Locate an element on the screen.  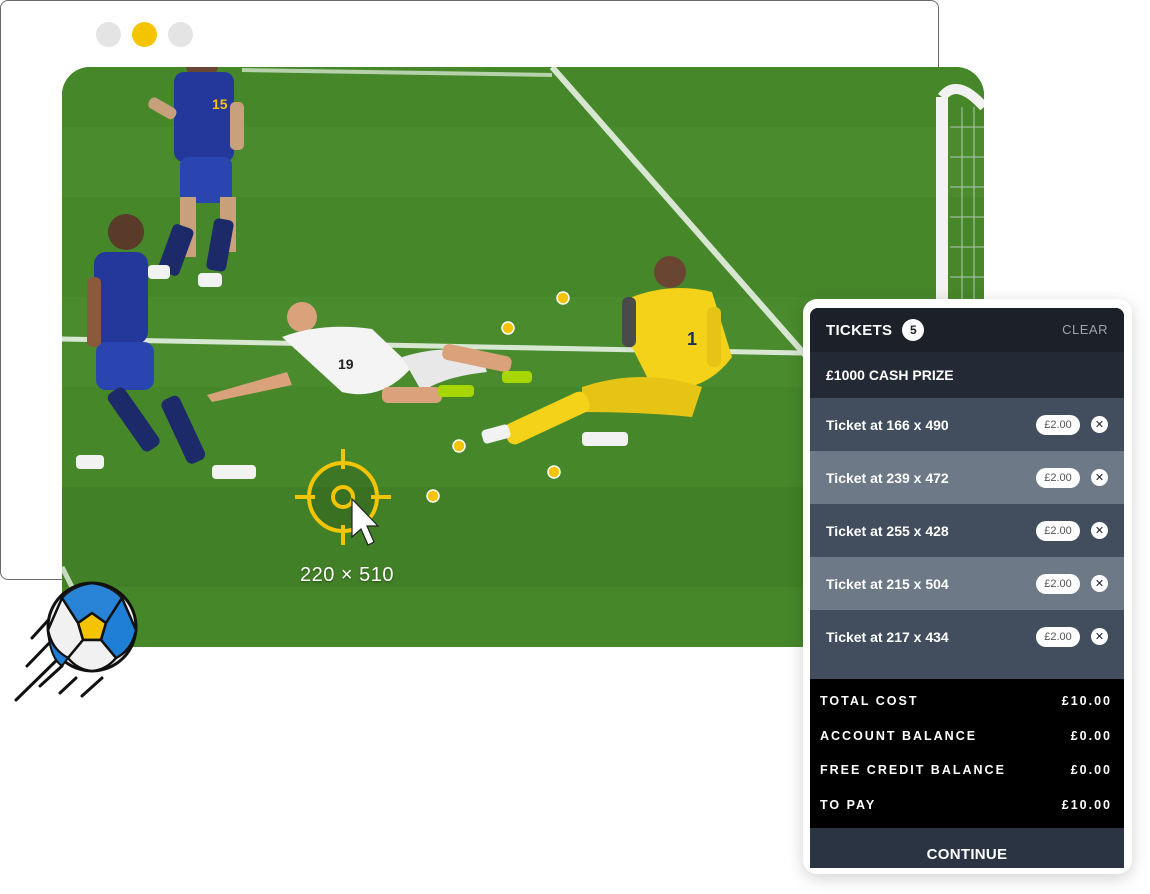
summary-row-total-cost: TOTAL COST £10.00 is located at coordinates (967, 701).